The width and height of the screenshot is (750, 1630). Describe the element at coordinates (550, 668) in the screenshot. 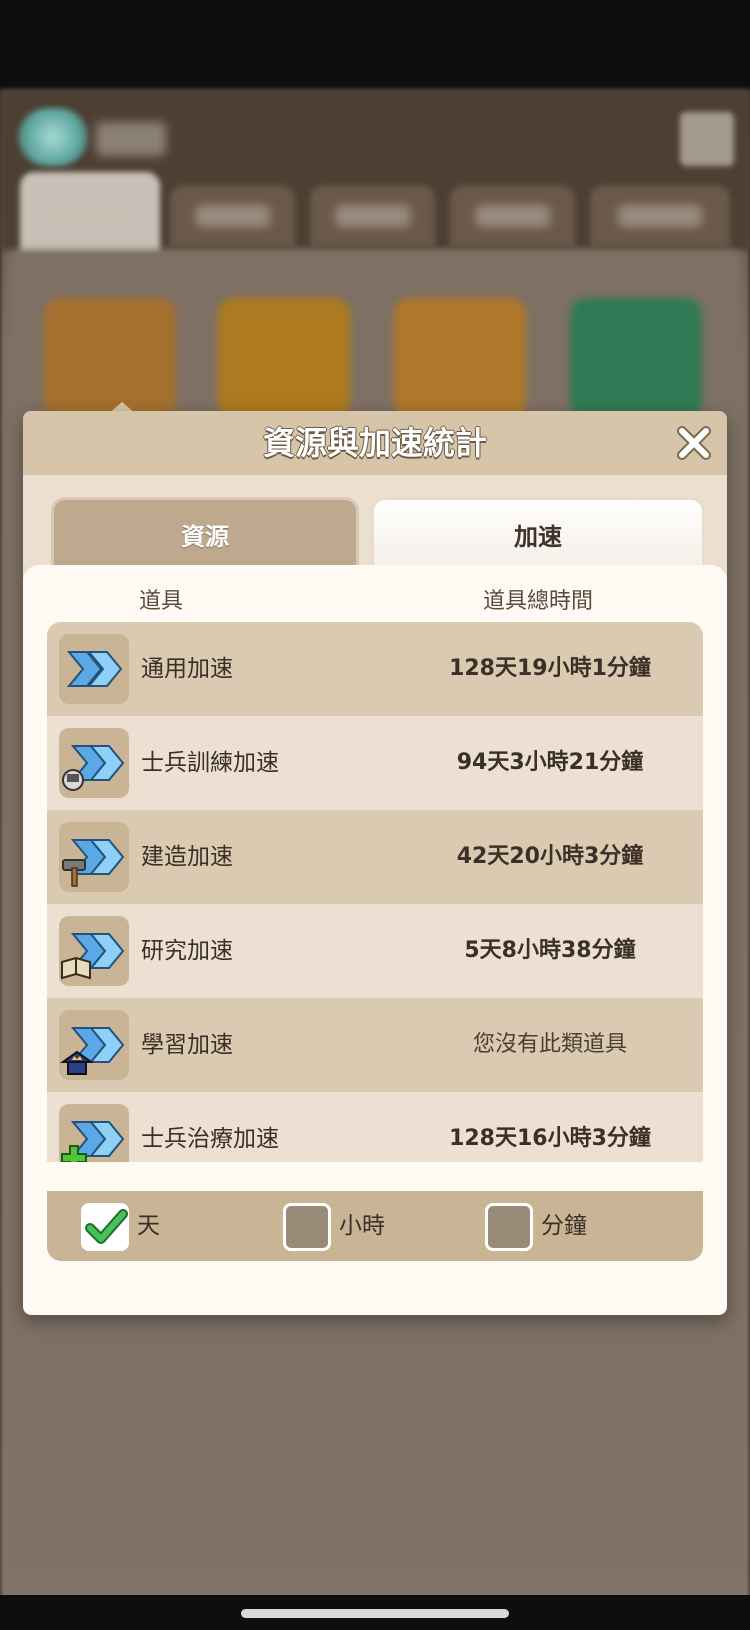

I see `speedup-total-time: 128天19小時1分鐘` at that location.